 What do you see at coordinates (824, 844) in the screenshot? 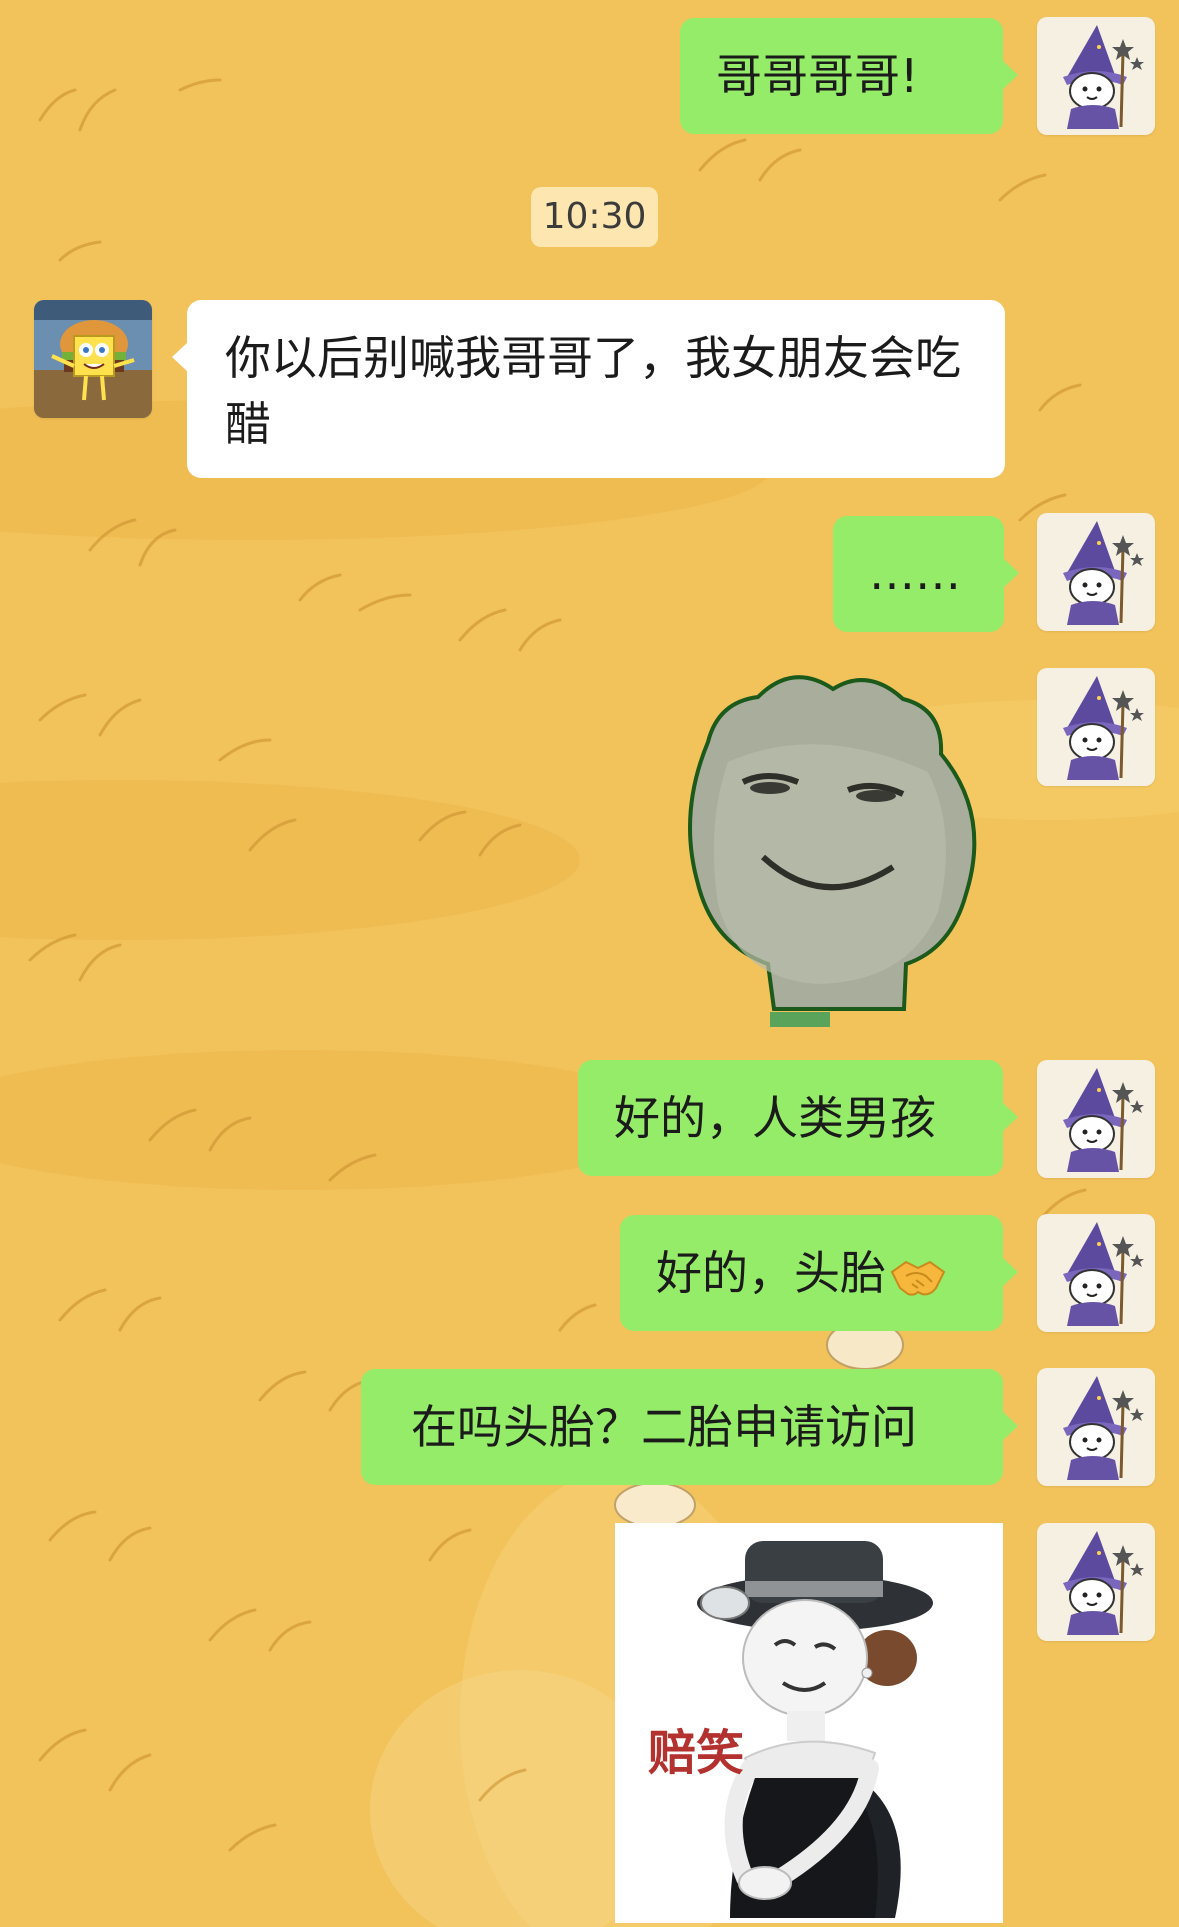
I see `smirking-bun-sticker` at bounding box center [824, 844].